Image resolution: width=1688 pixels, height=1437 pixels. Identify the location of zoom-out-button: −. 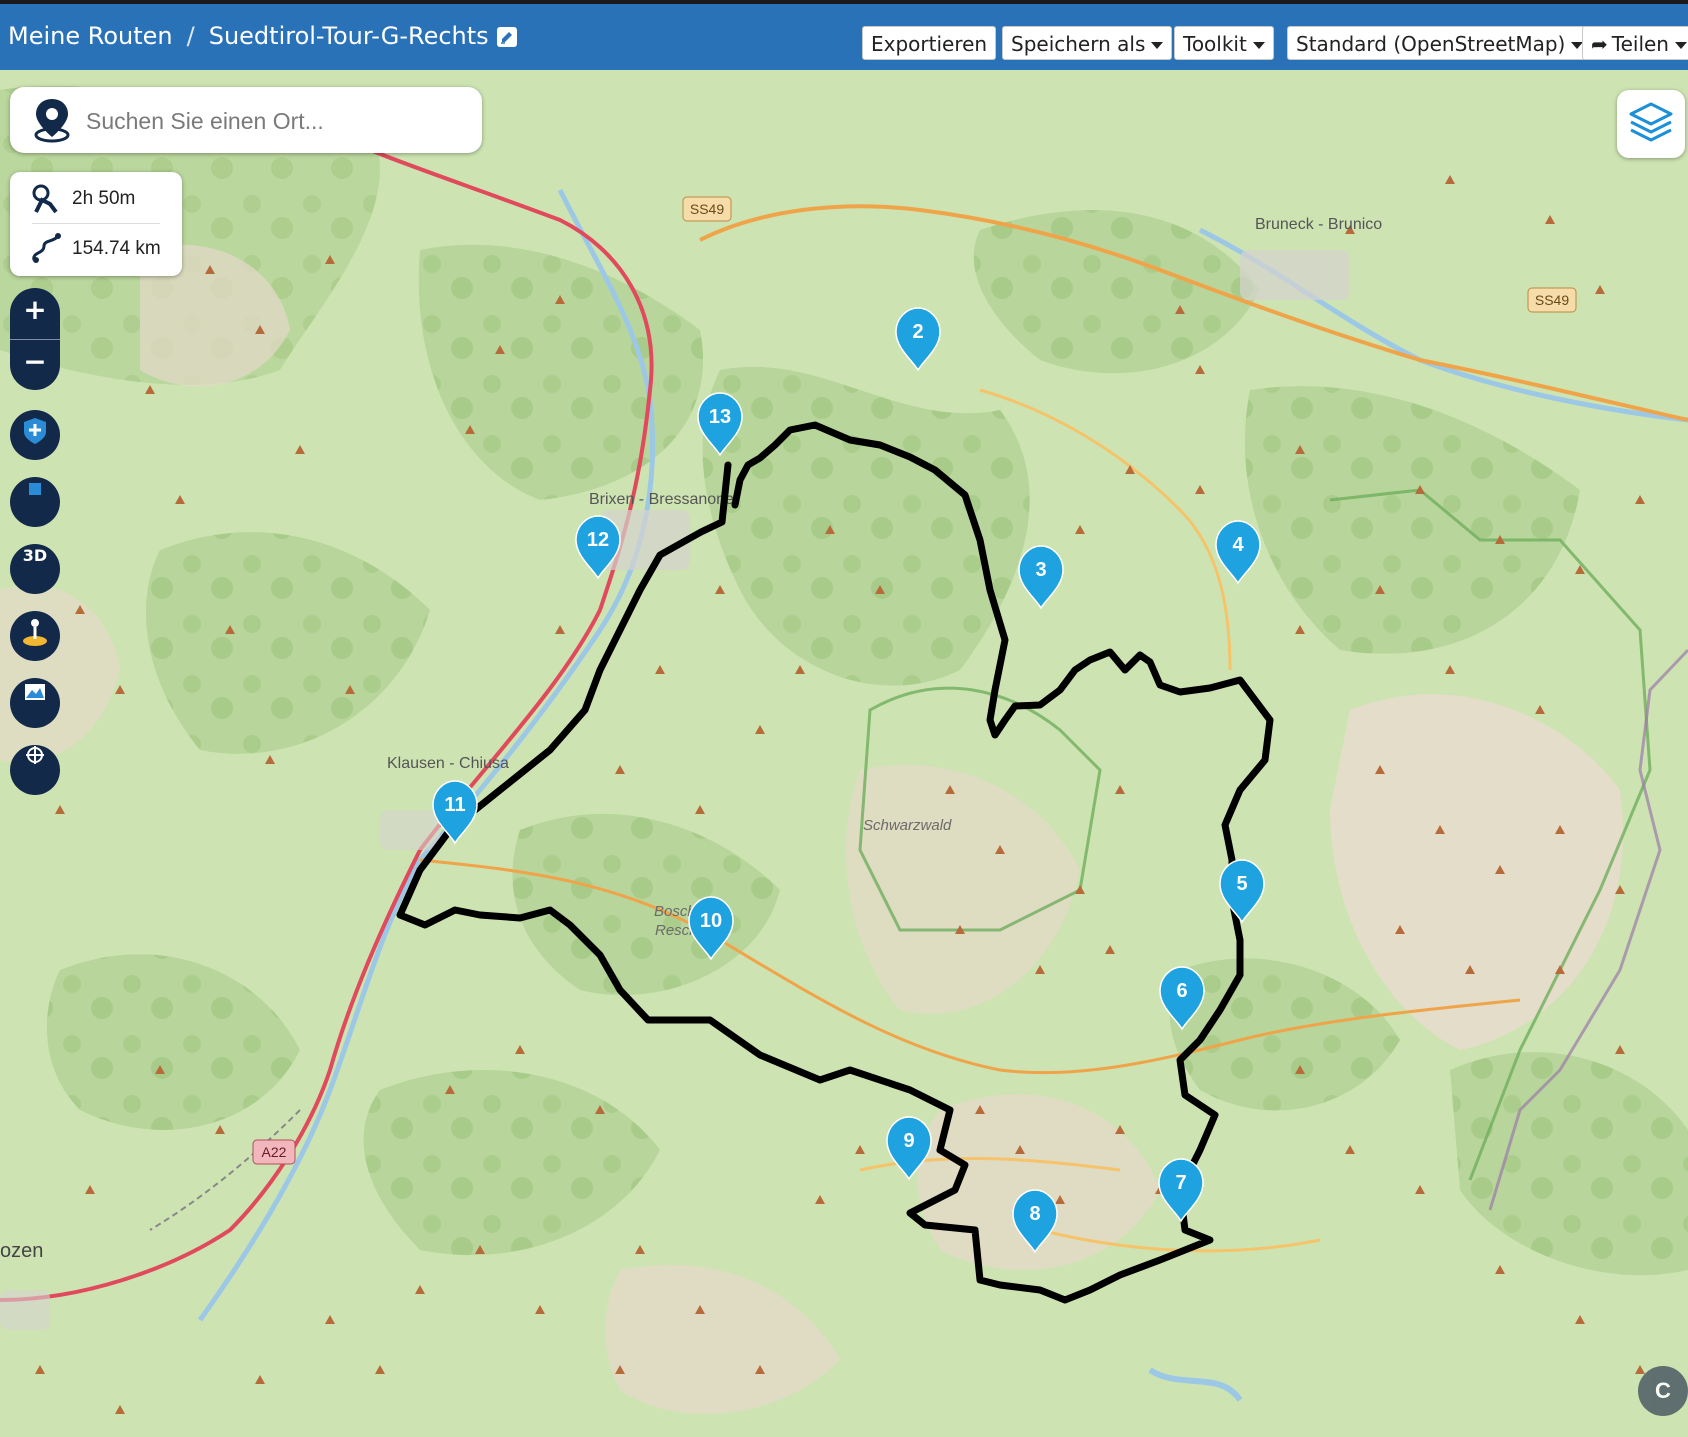
(35, 365).